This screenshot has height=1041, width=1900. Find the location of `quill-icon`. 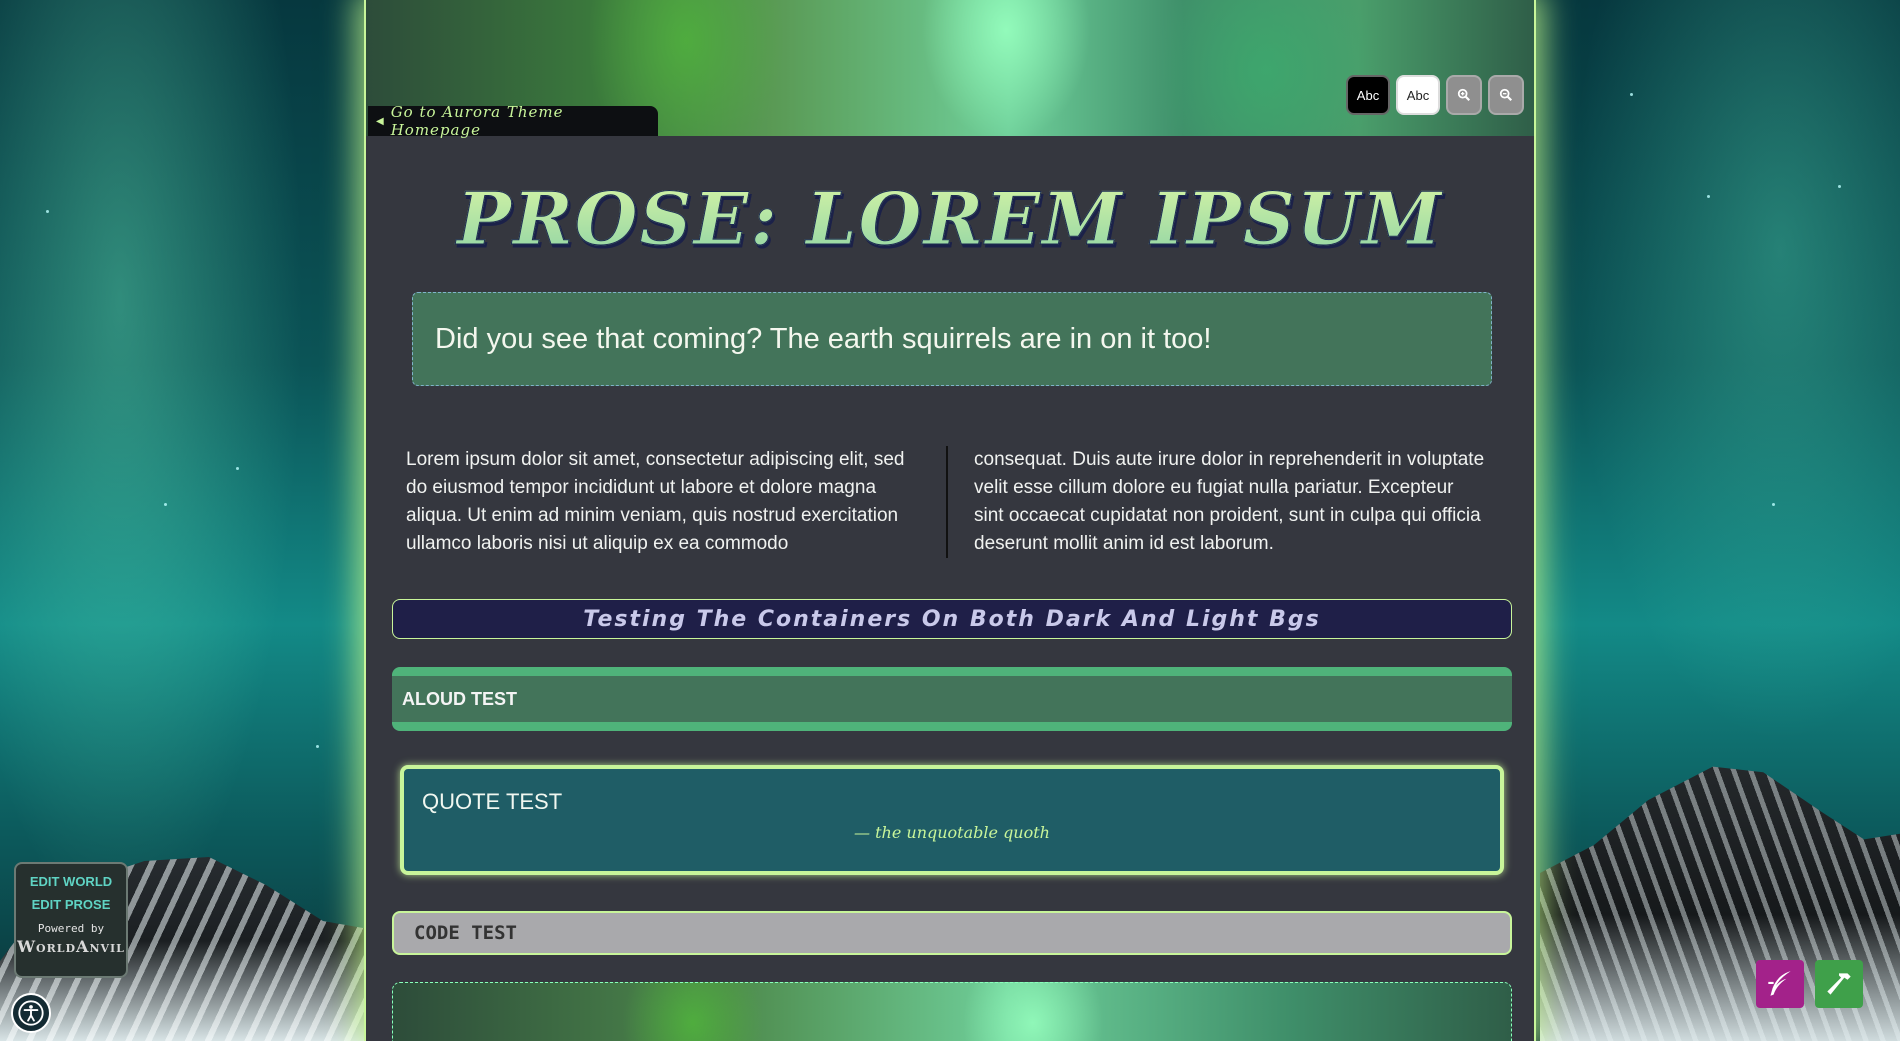

quill-icon is located at coordinates (1779, 983).